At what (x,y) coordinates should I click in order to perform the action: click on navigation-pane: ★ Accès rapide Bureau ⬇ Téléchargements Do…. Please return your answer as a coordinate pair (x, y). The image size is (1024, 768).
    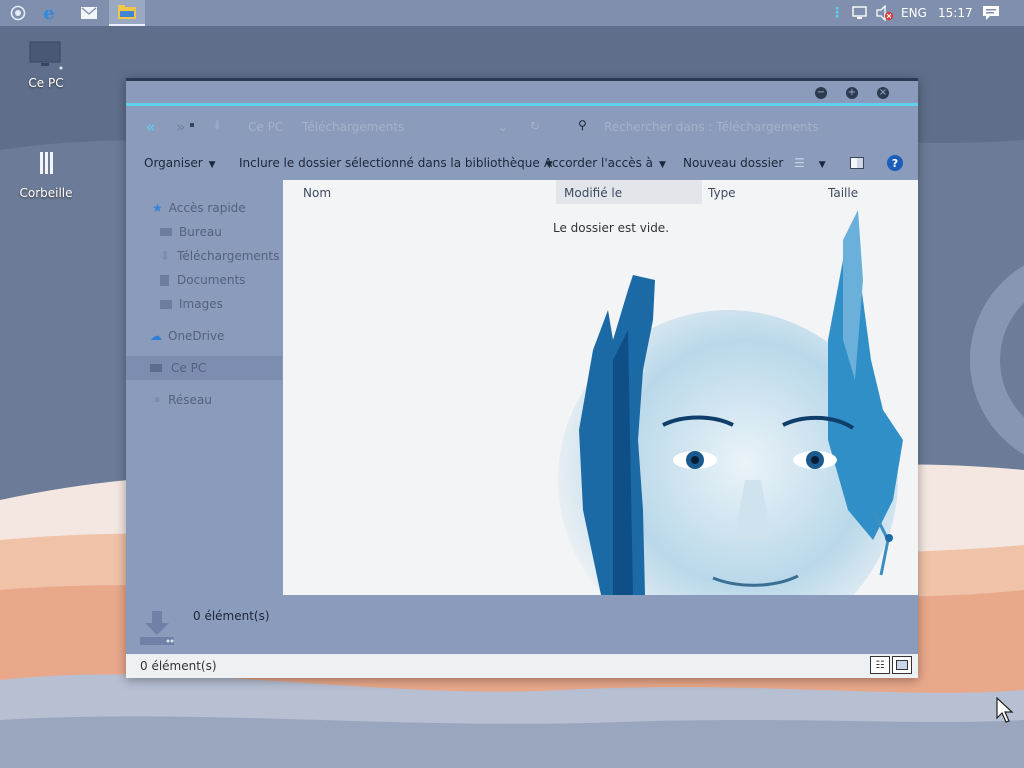
    Looking at the image, I should click on (204, 387).